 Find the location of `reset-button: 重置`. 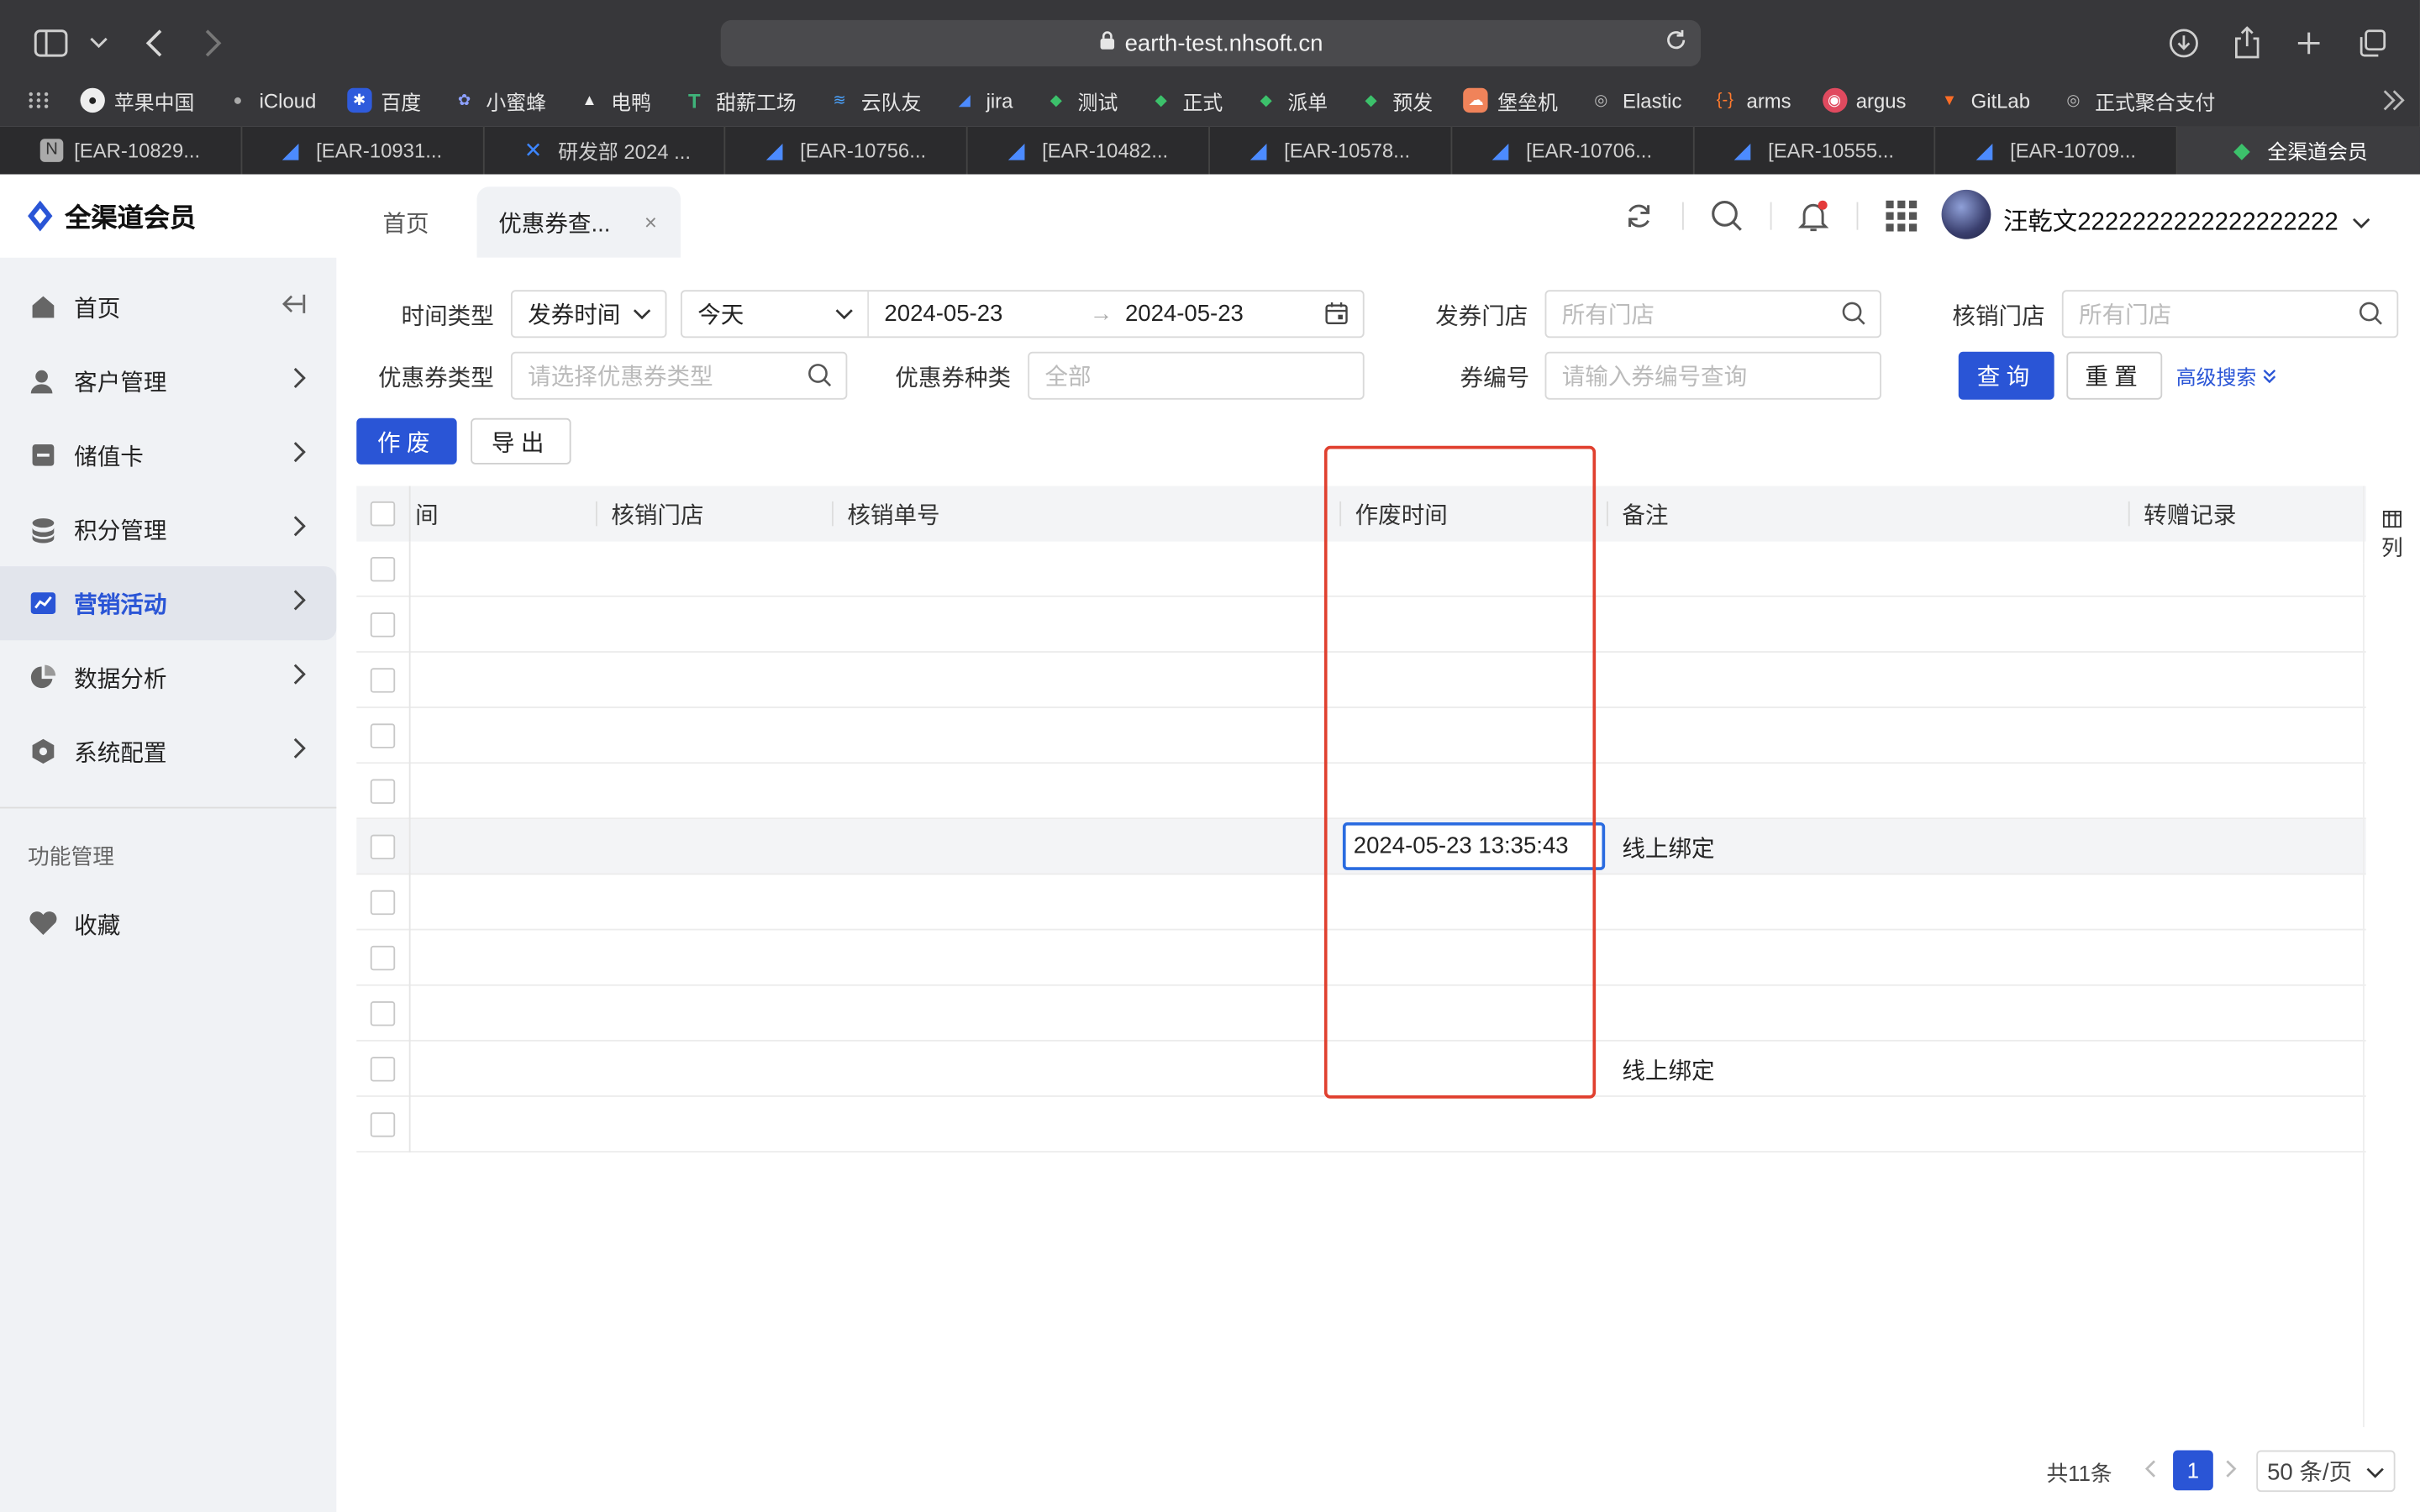

reset-button: 重置 is located at coordinates (2114, 375).